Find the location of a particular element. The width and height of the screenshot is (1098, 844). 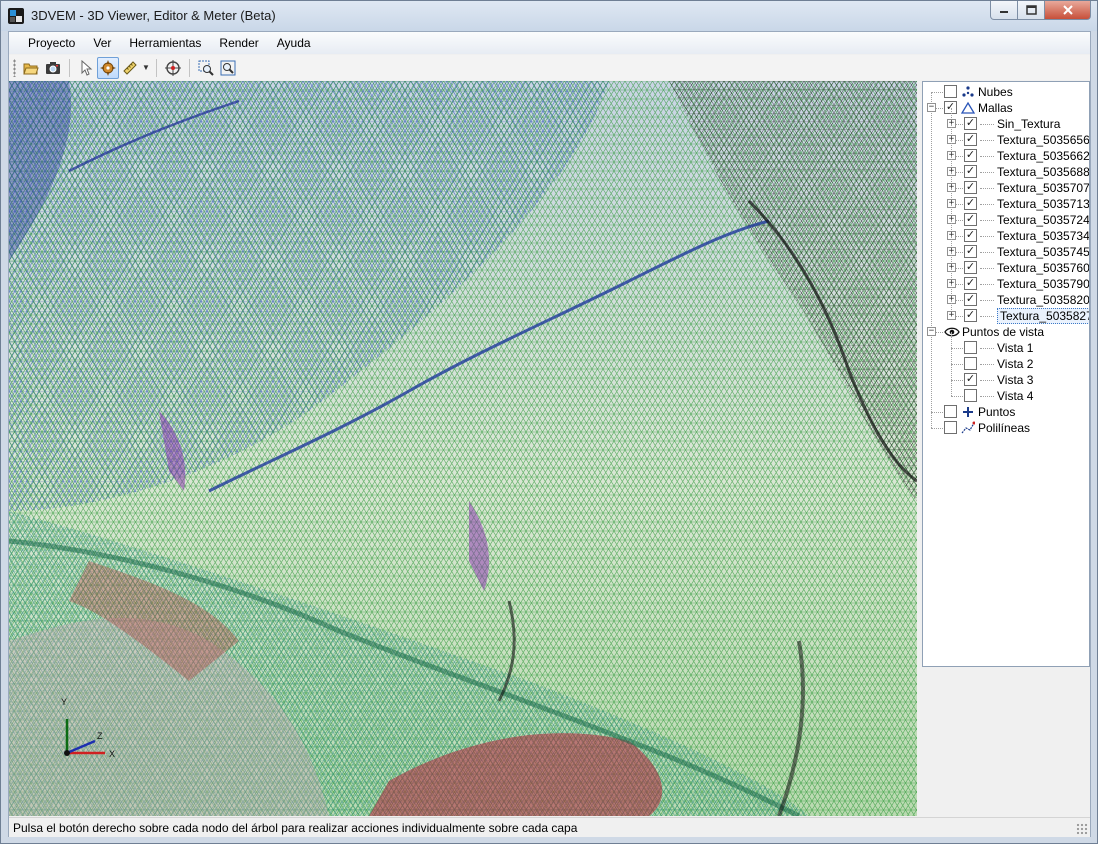

open-project-button is located at coordinates (31, 68).